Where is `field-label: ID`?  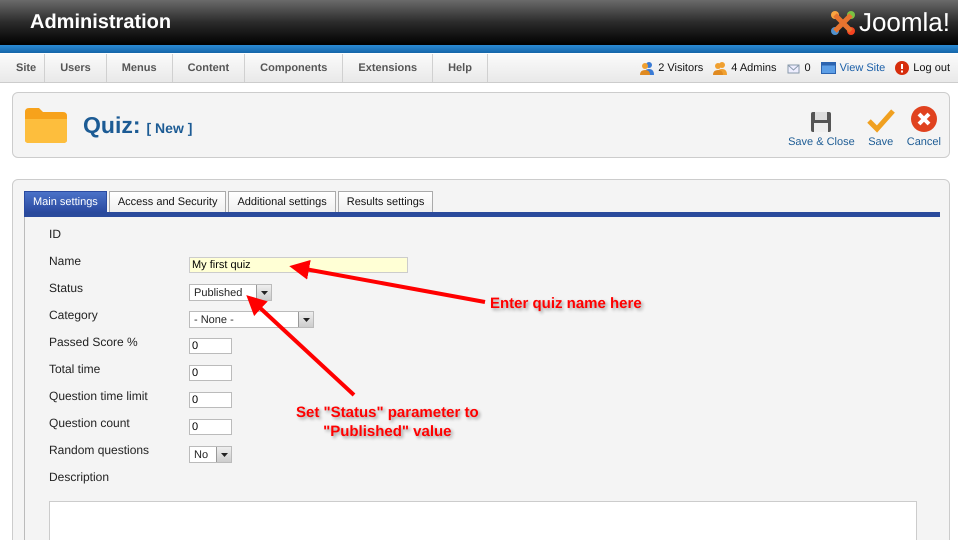
field-label: ID is located at coordinates (55, 234).